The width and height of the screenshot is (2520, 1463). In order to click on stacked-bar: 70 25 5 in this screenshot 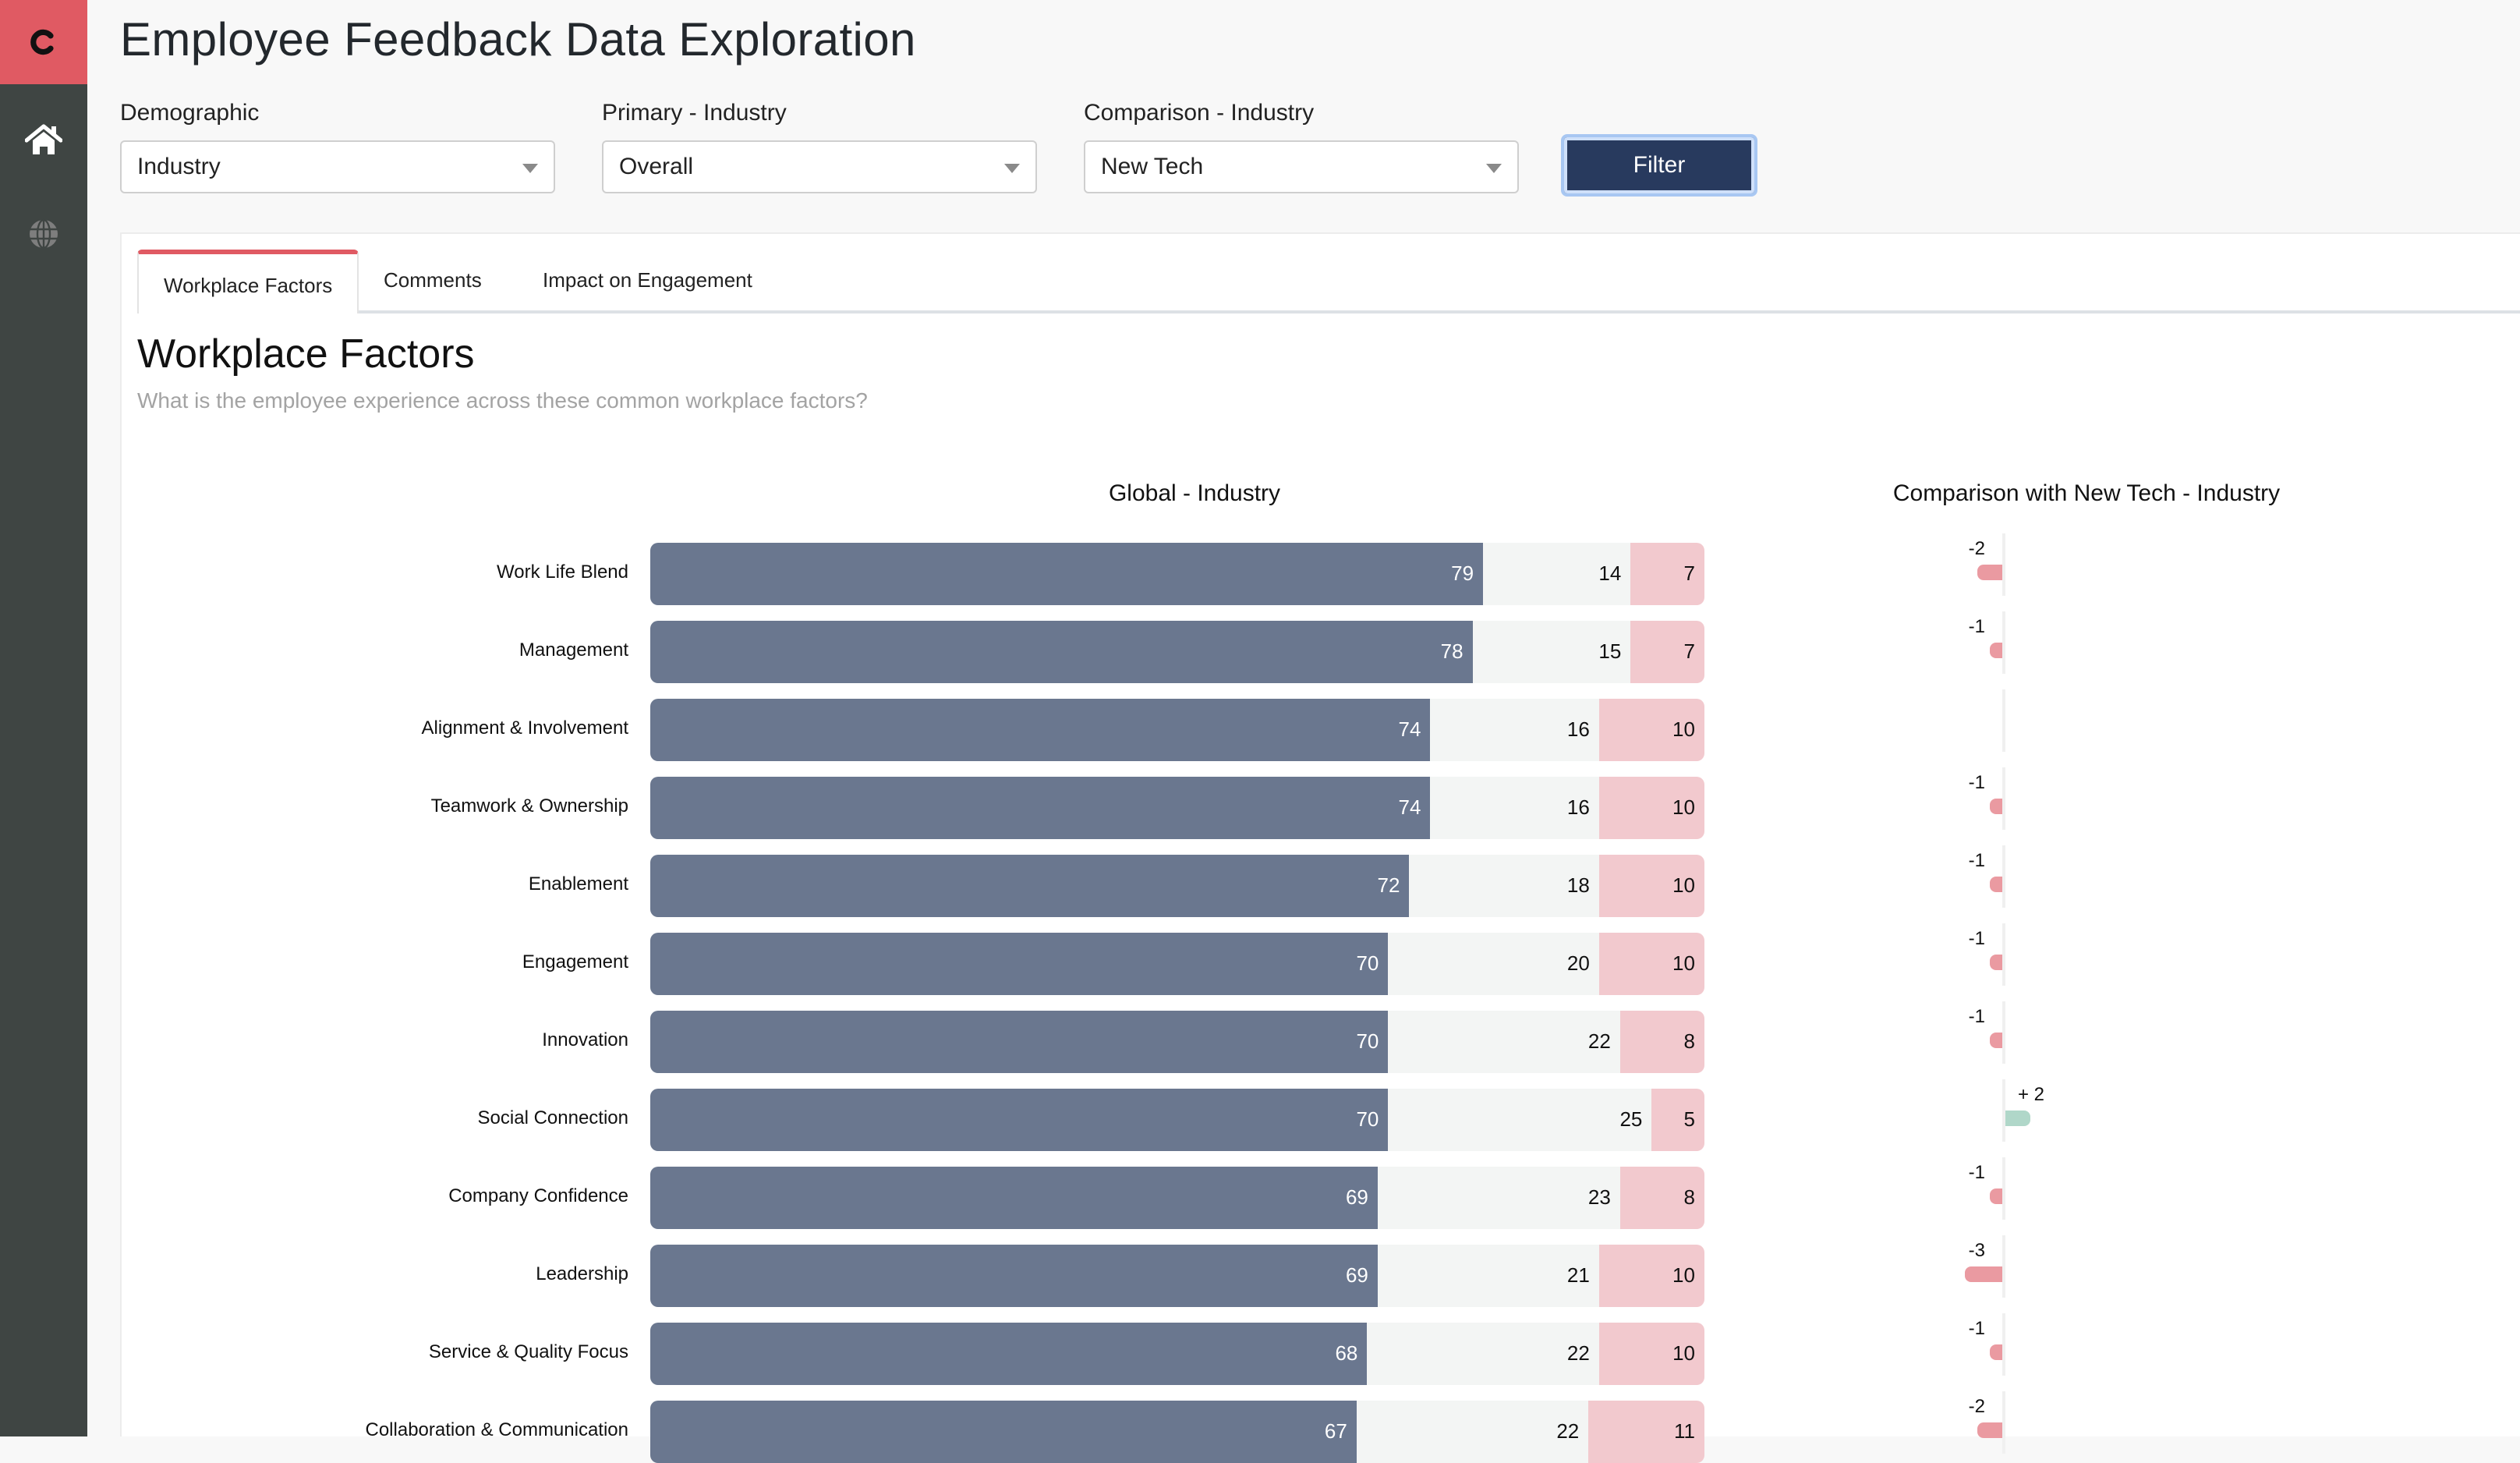, I will do `click(1177, 1120)`.